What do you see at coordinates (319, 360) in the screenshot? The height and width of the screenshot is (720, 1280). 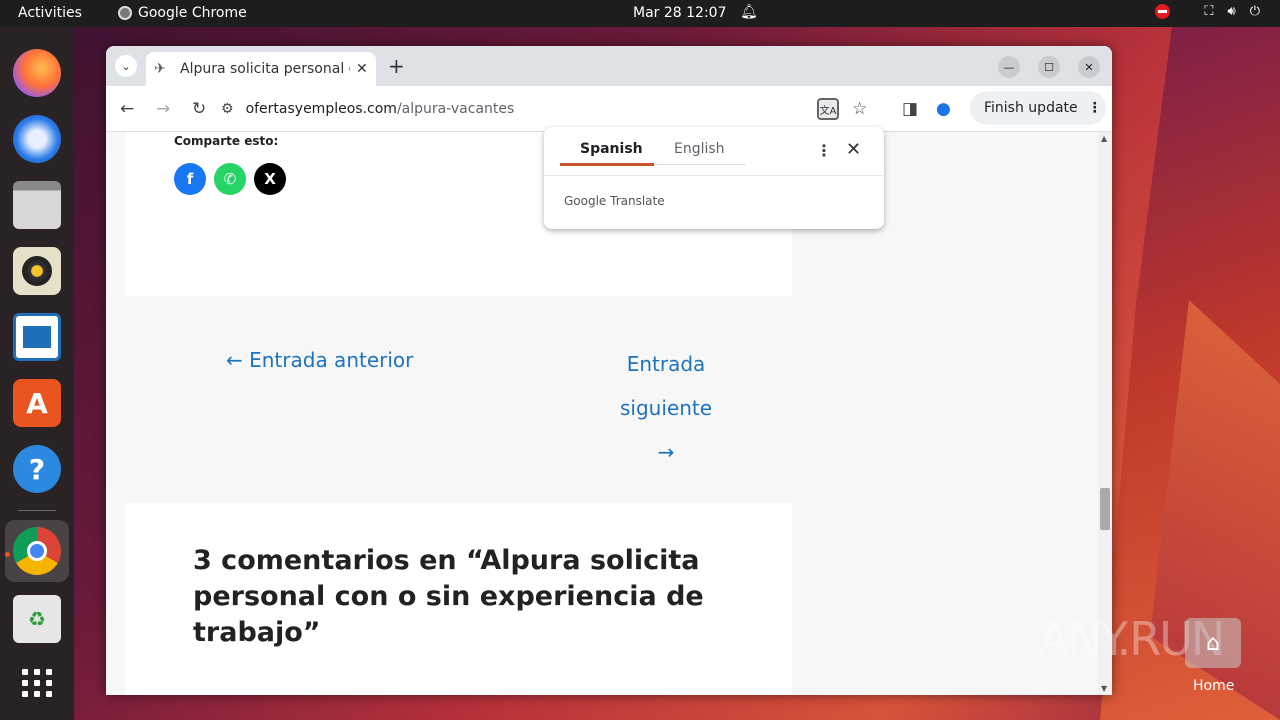 I see `previous-post-link: ← Entrada anterior` at bounding box center [319, 360].